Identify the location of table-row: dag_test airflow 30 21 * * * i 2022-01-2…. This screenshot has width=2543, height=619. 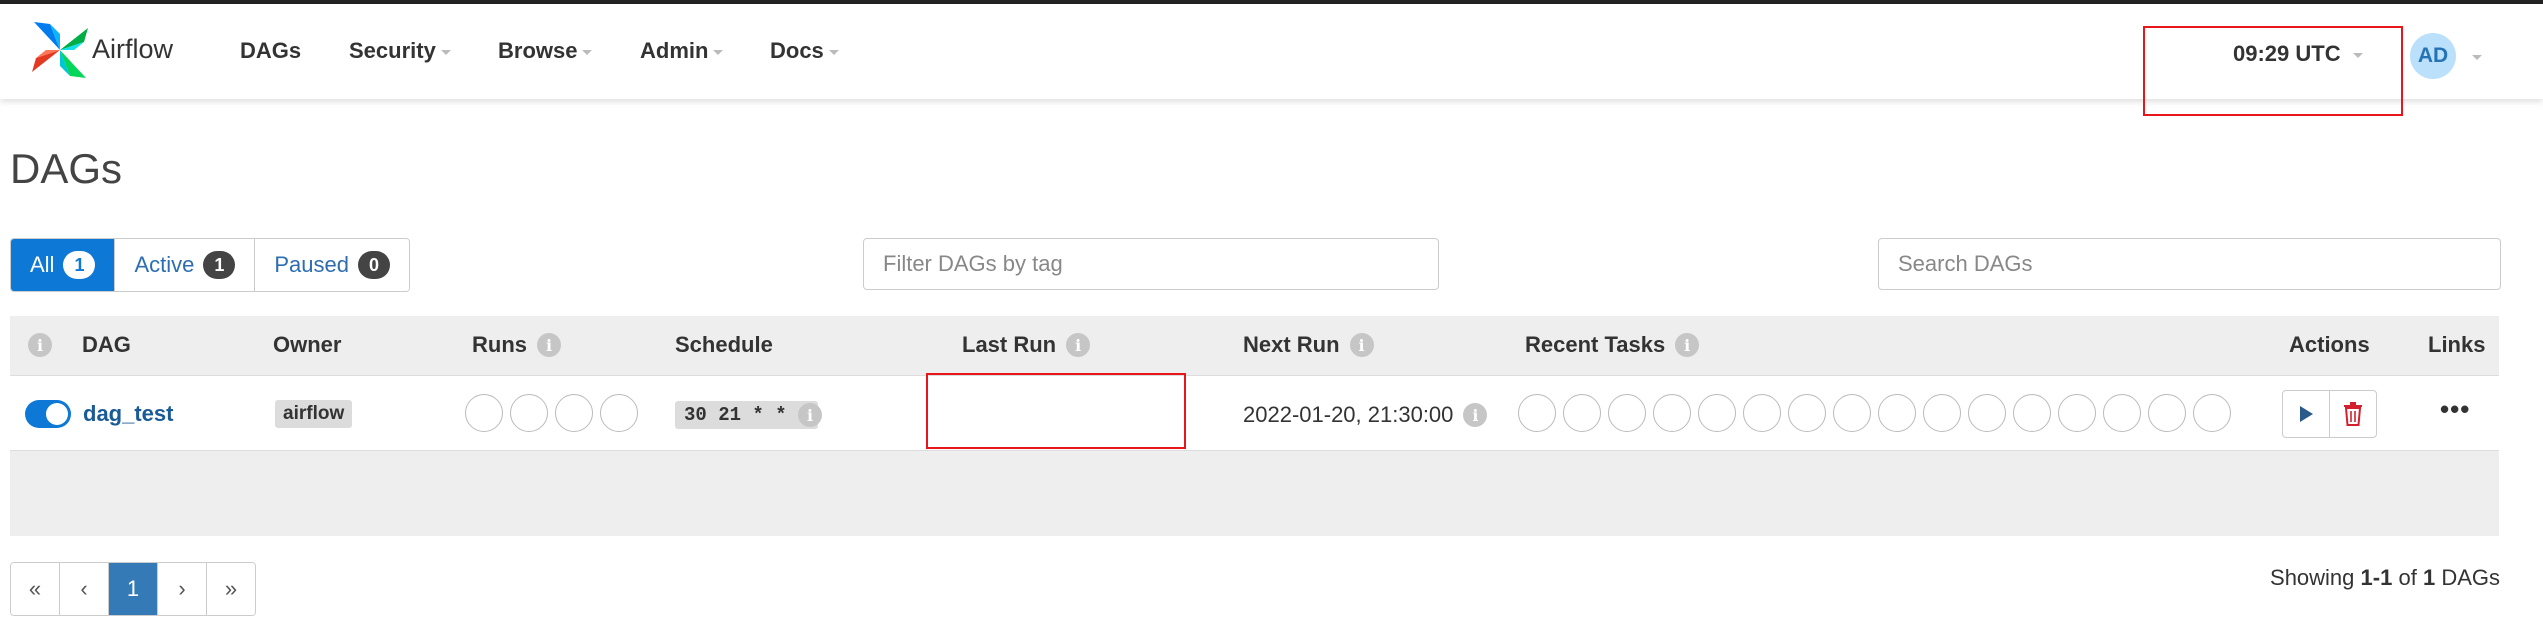
(1254, 413).